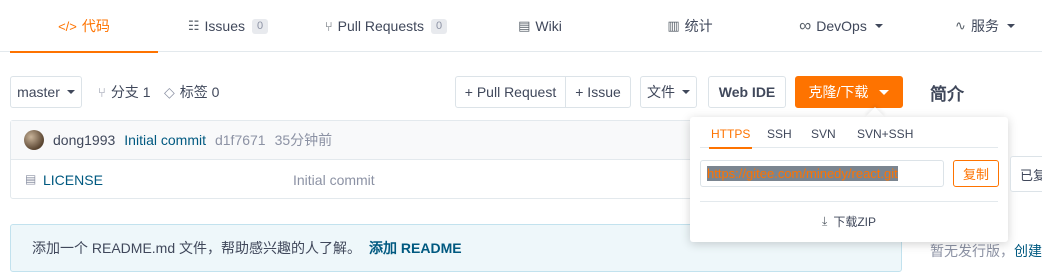 The width and height of the screenshot is (1042, 278). Describe the element at coordinates (334, 180) in the screenshot. I see `file-commit-message: Initial commit` at that location.